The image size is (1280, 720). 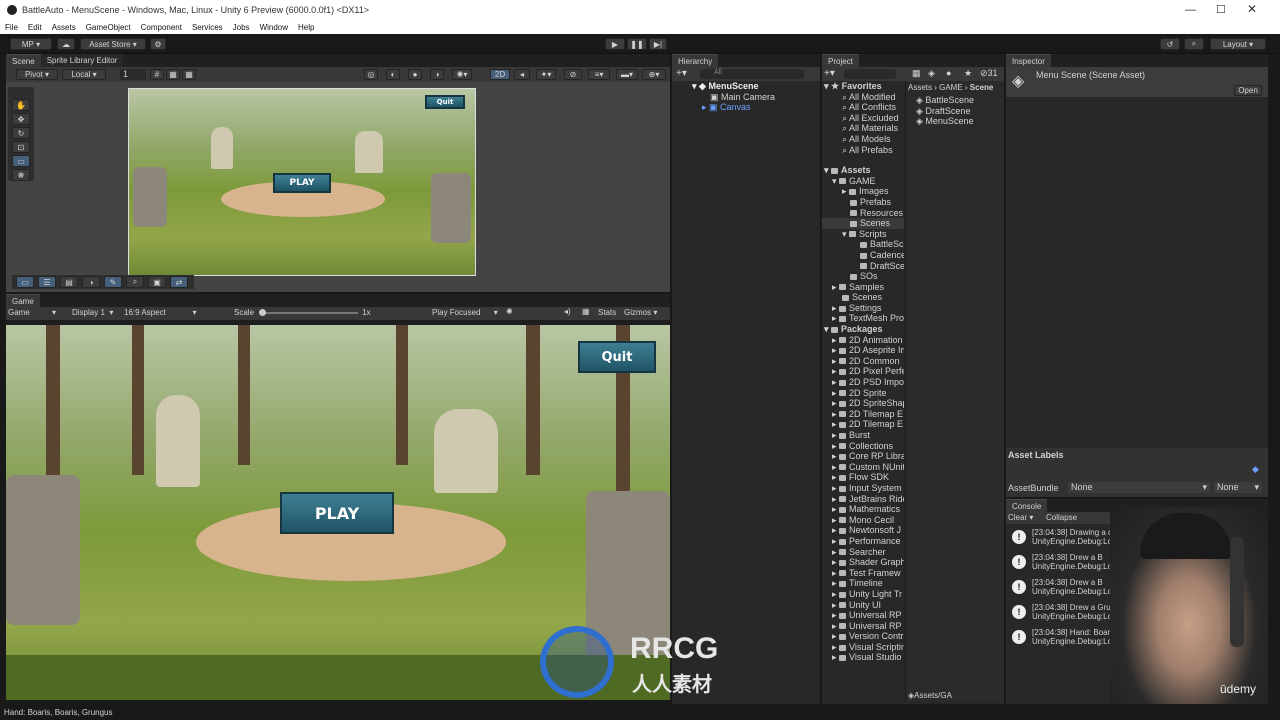 What do you see at coordinates (500, 74) in the screenshot?
I see `toggle-2d-button: 2D` at bounding box center [500, 74].